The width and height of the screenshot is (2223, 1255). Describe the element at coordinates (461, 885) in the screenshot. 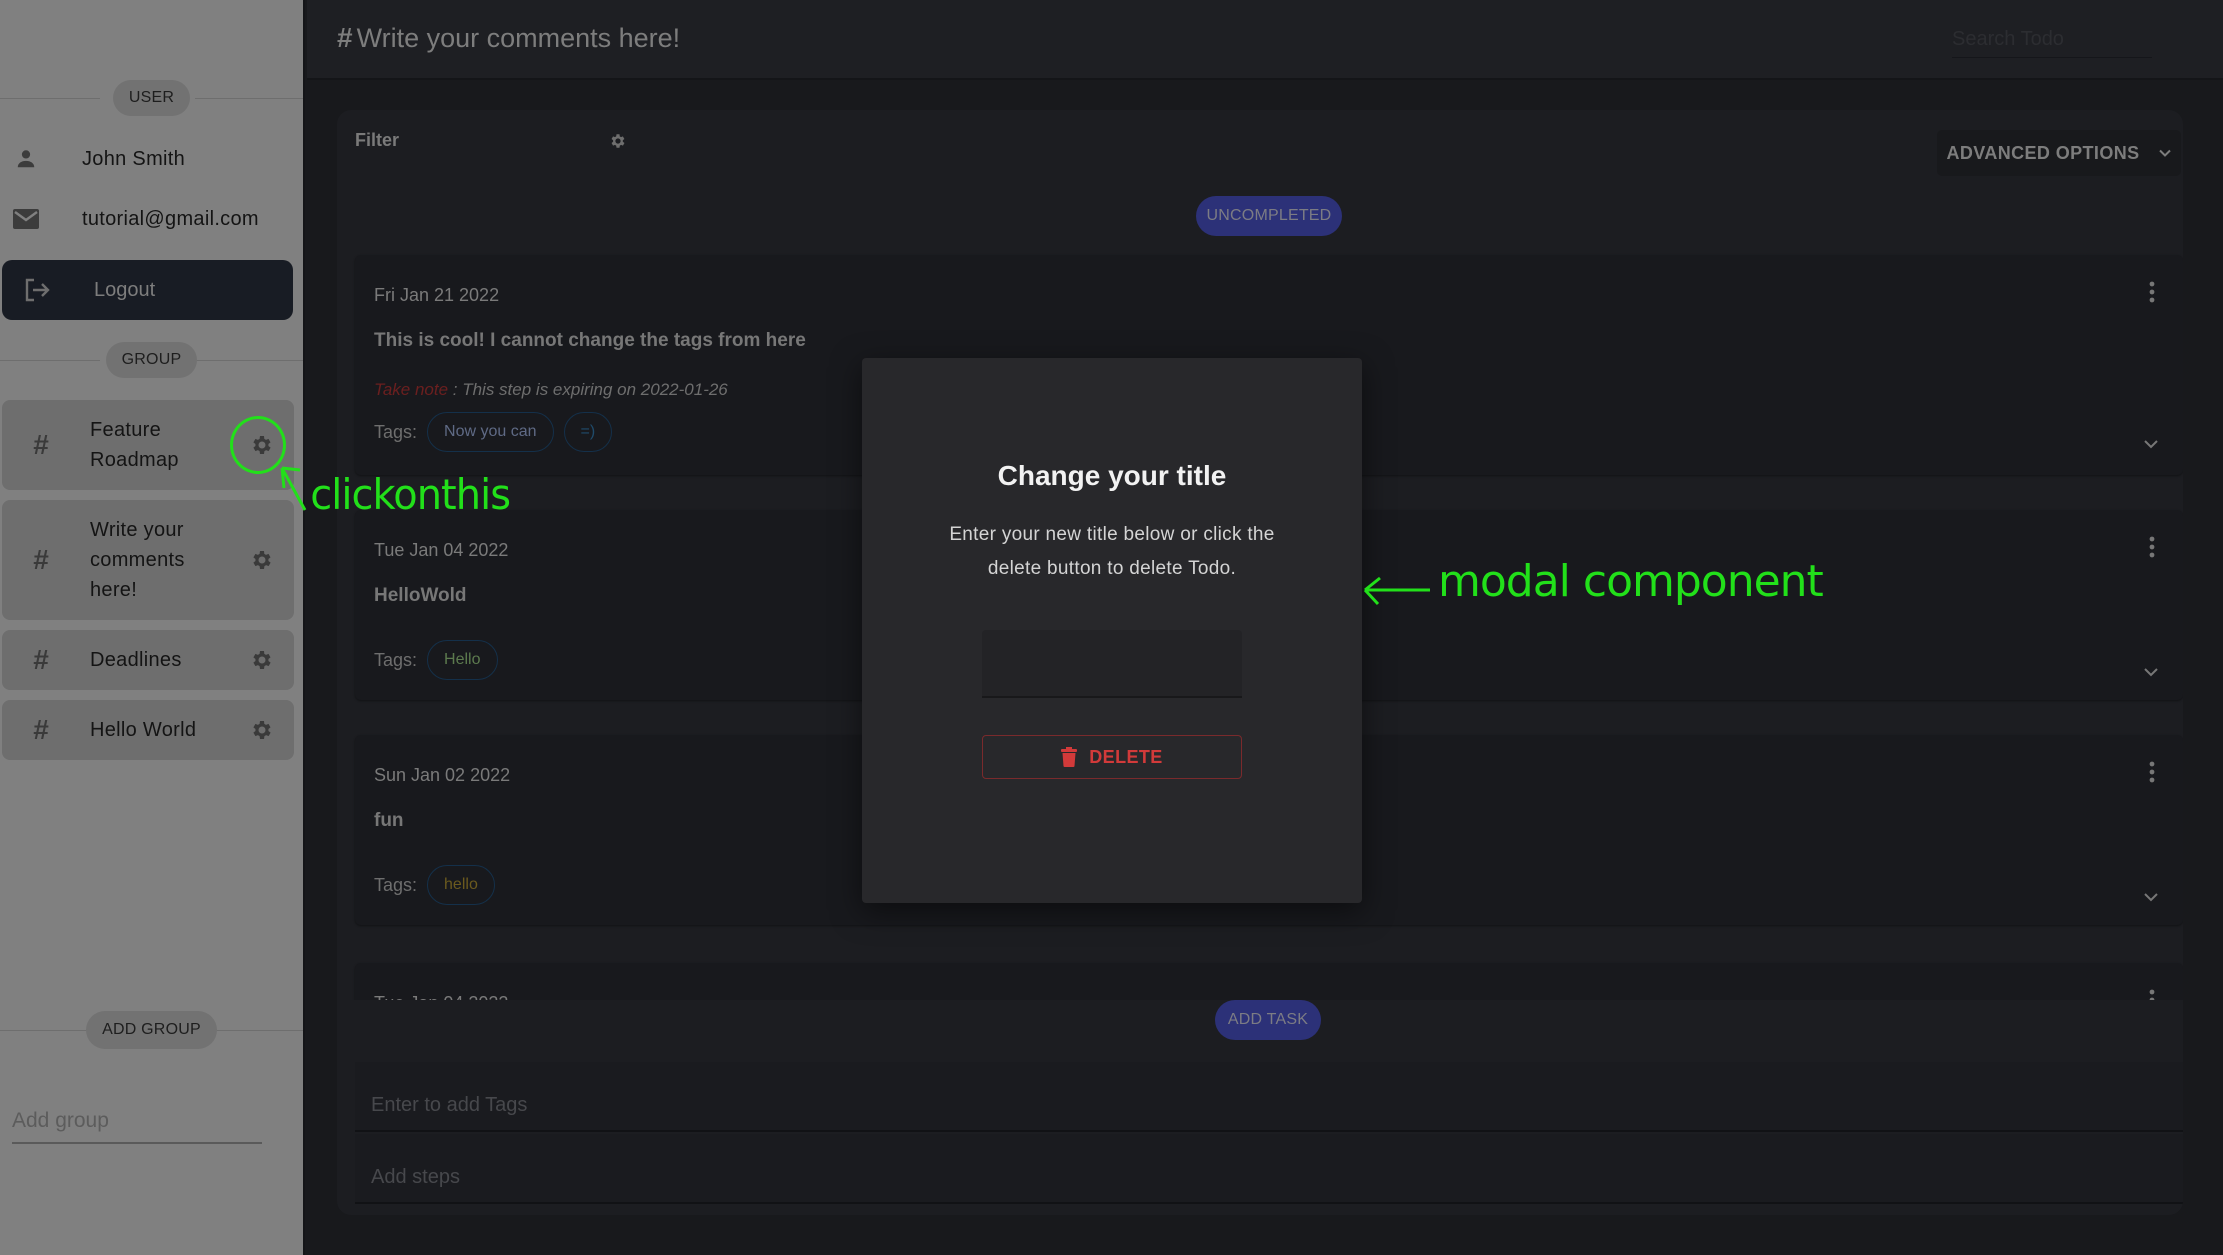

I see `tag-chip: hello` at that location.